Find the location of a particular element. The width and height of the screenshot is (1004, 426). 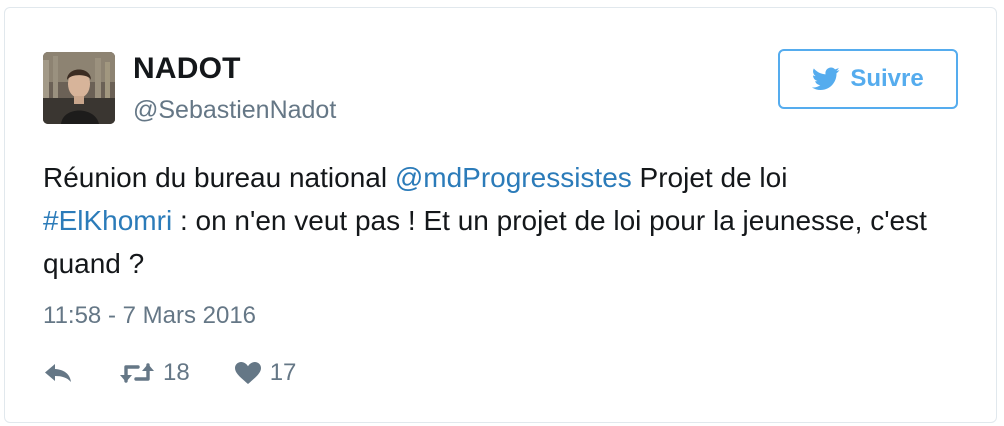

follow-button: Suivre is located at coordinates (868, 79).